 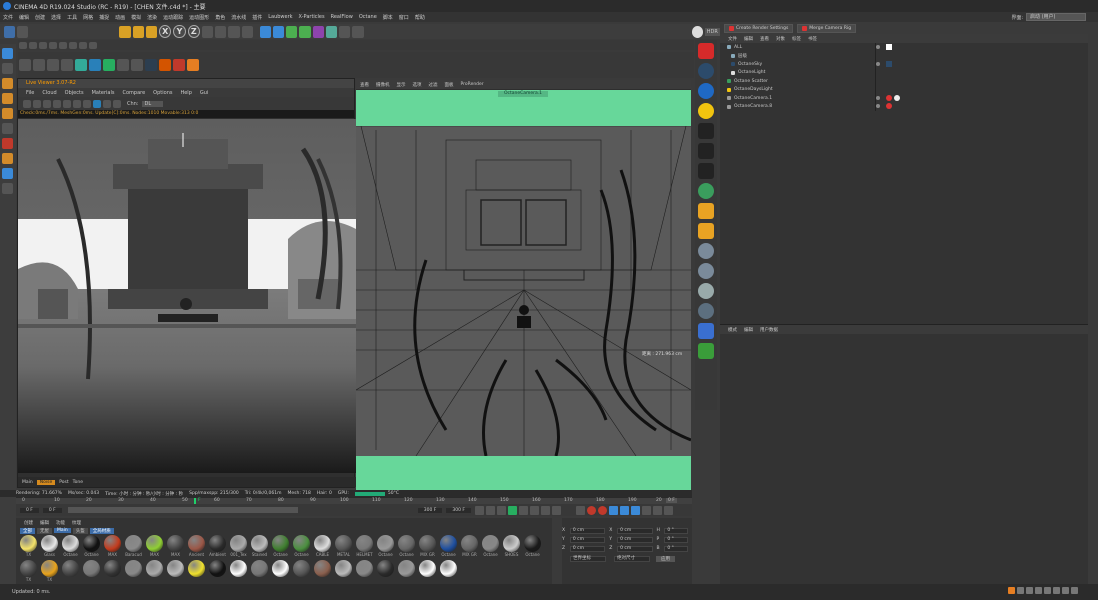 What do you see at coordinates (904, 81) in the screenshot?
I see `object-row: Octane Scatter` at bounding box center [904, 81].